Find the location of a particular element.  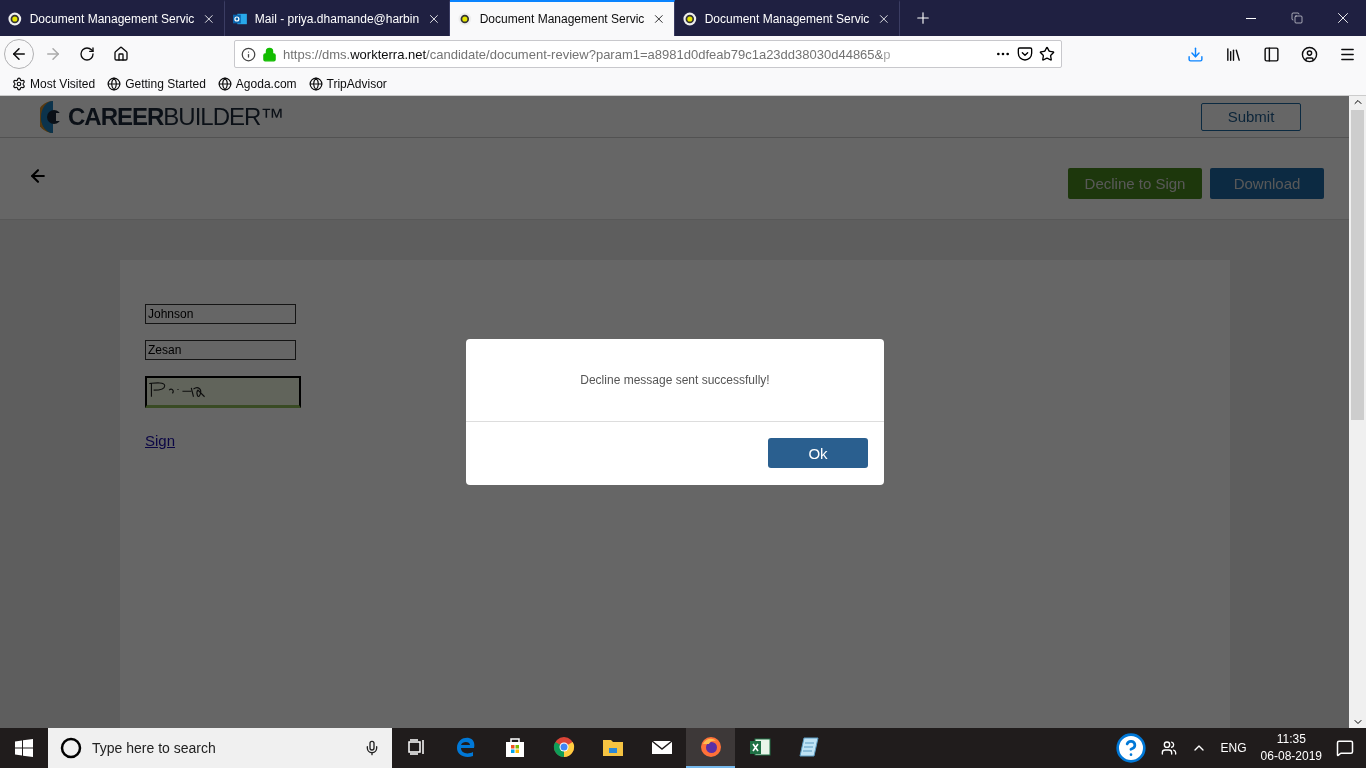

ok-button: Ok is located at coordinates (818, 453).